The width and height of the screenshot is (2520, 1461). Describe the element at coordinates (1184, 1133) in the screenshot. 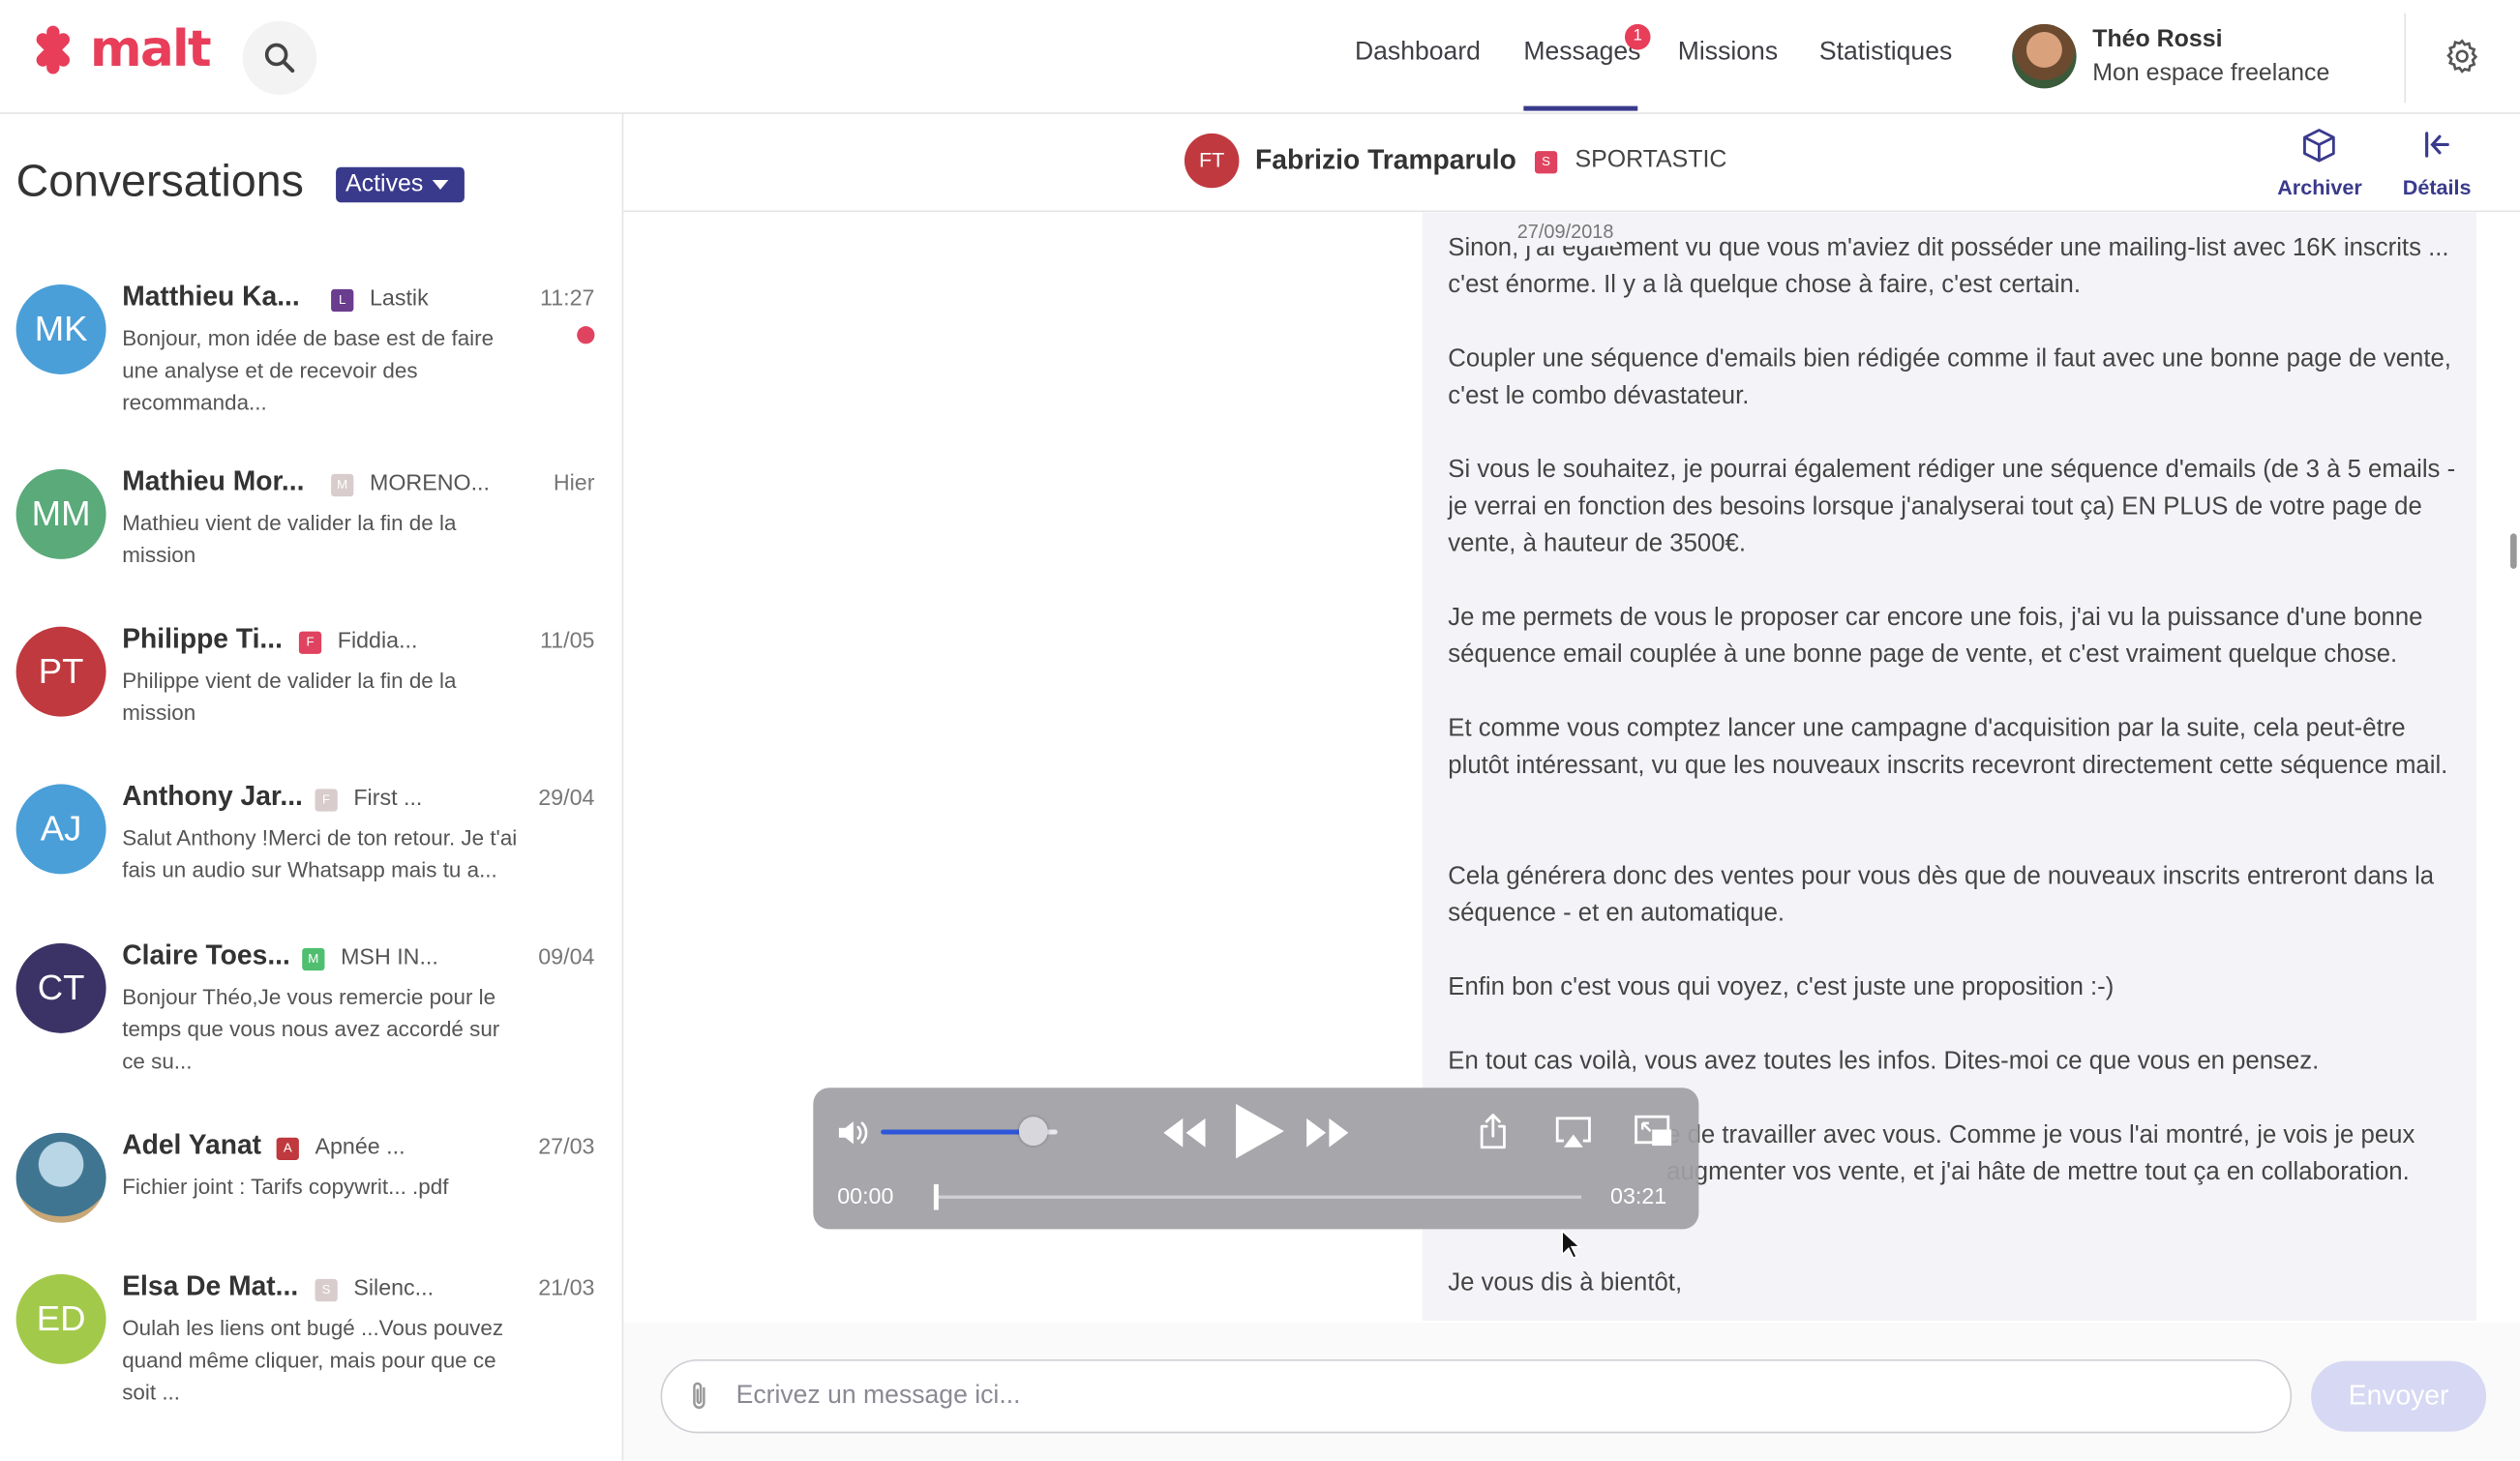

I see `rewind-icon` at that location.